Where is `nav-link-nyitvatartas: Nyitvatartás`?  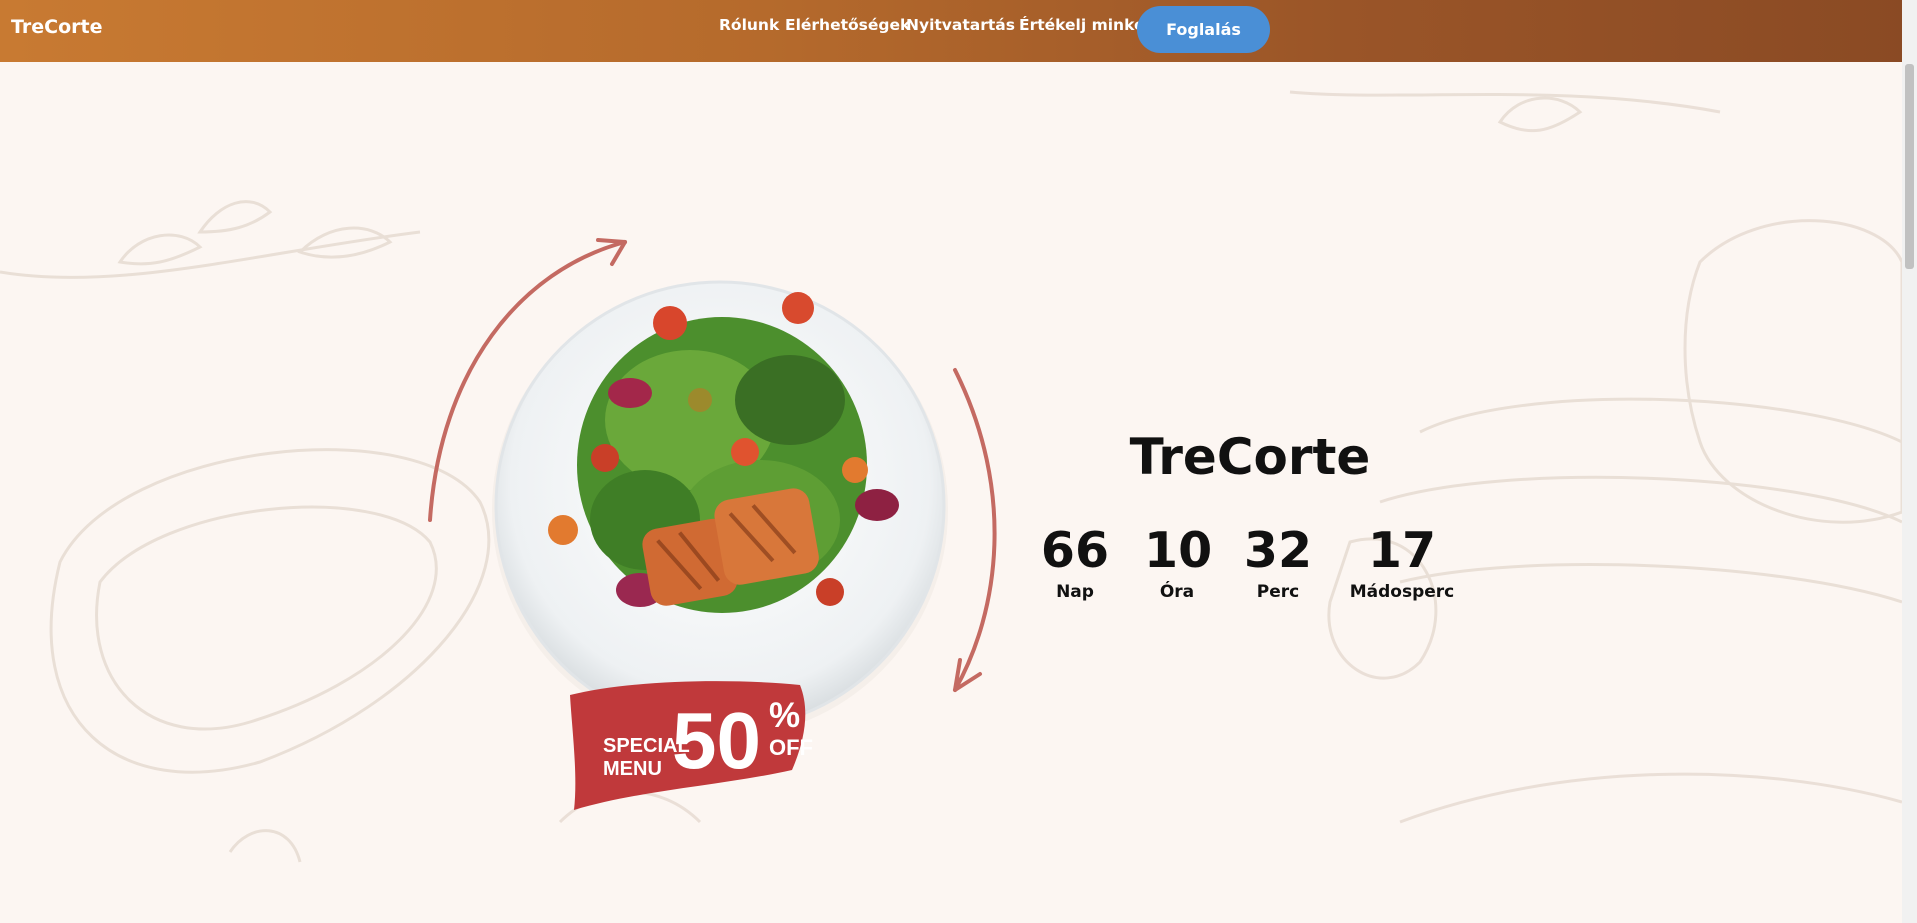 nav-link-nyitvatartas: Nyitvatartás is located at coordinates (960, 25).